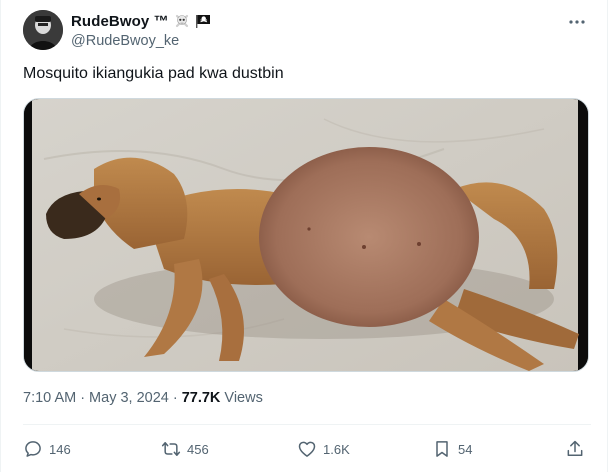  I want to click on tweet-meta: 7:10 AM · May 3, 2024 · 77.7K Views, so click(143, 398).